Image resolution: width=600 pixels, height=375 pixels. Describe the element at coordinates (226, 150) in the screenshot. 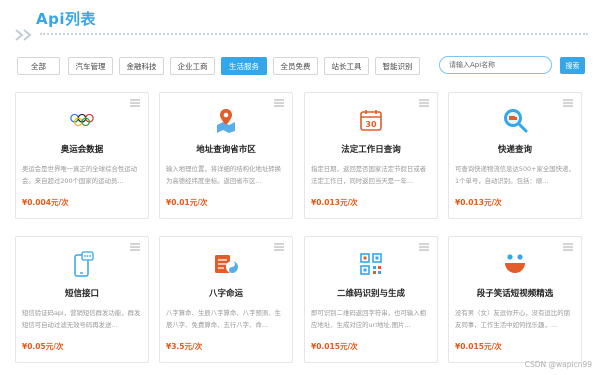

I see `card-title: 地址查询省市区` at that location.